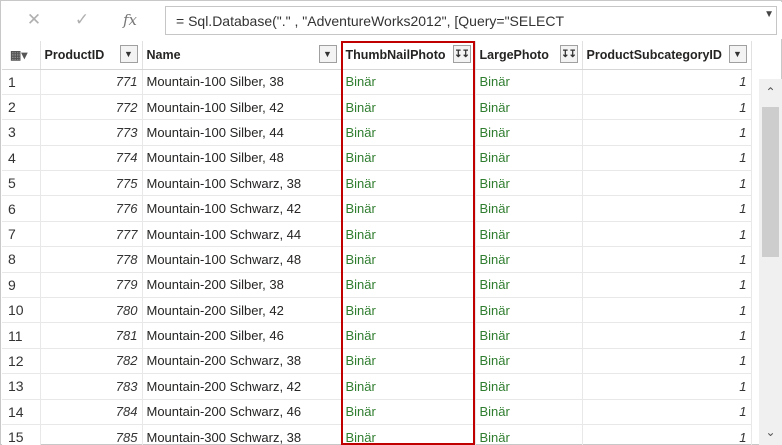 Image resolution: width=782 pixels, height=445 pixels. What do you see at coordinates (21, 132) in the screenshot?
I see `row-number: 3` at bounding box center [21, 132].